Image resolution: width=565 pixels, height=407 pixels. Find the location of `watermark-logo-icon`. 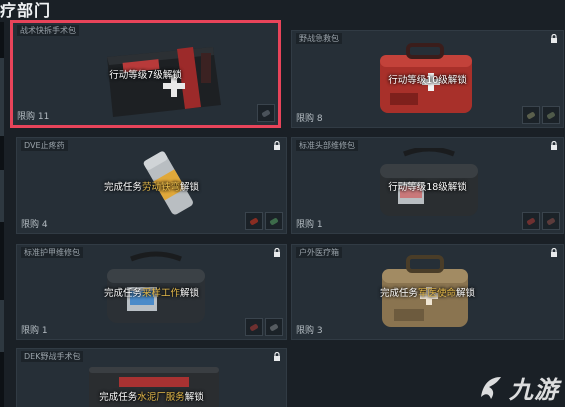

watermark-logo-icon is located at coordinates (491, 387).